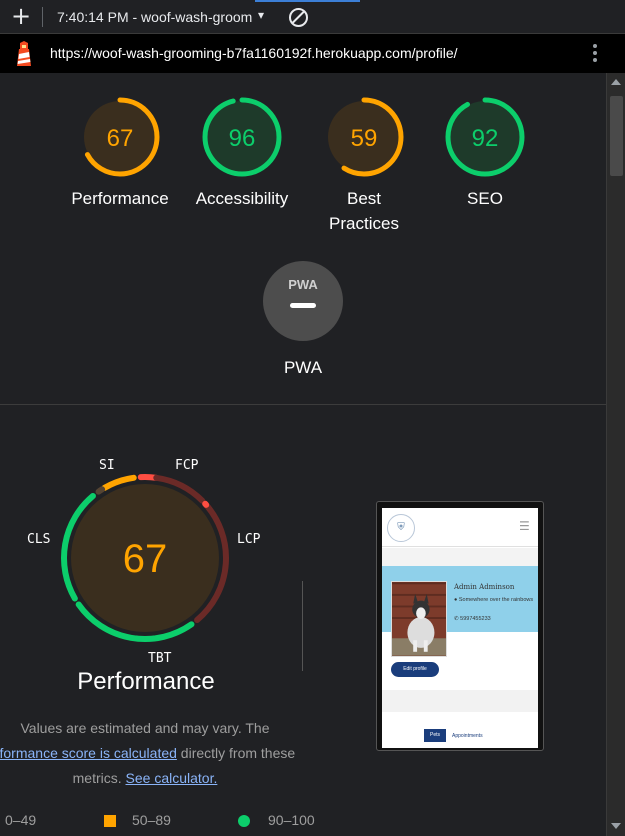 Image resolution: width=625 pixels, height=836 pixels. I want to click on gauge-seo: 92 SEO, so click(485, 153).